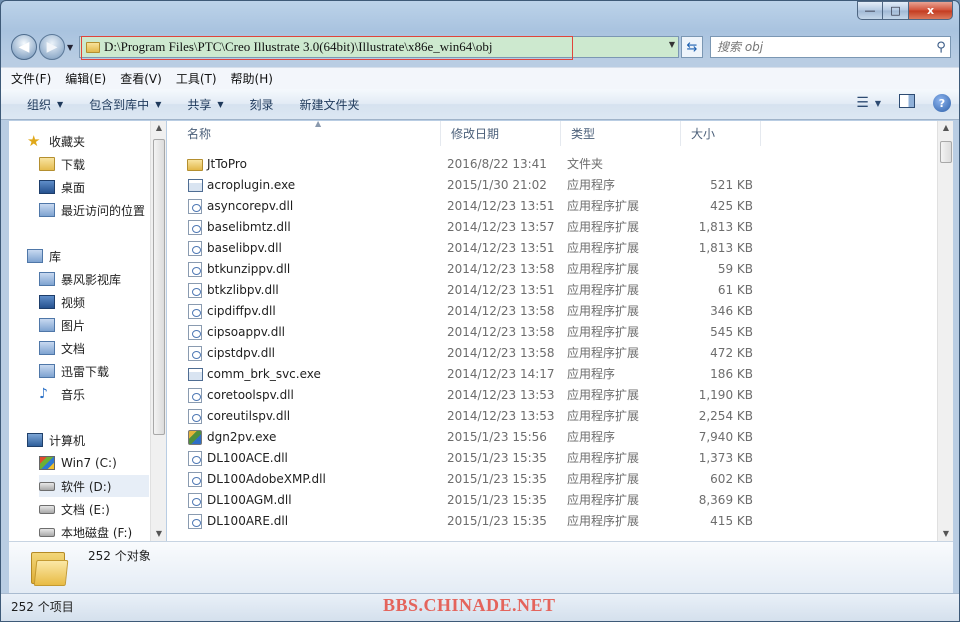 The image size is (960, 622). I want to click on nav-item-desktop: 桌面, so click(102, 187).